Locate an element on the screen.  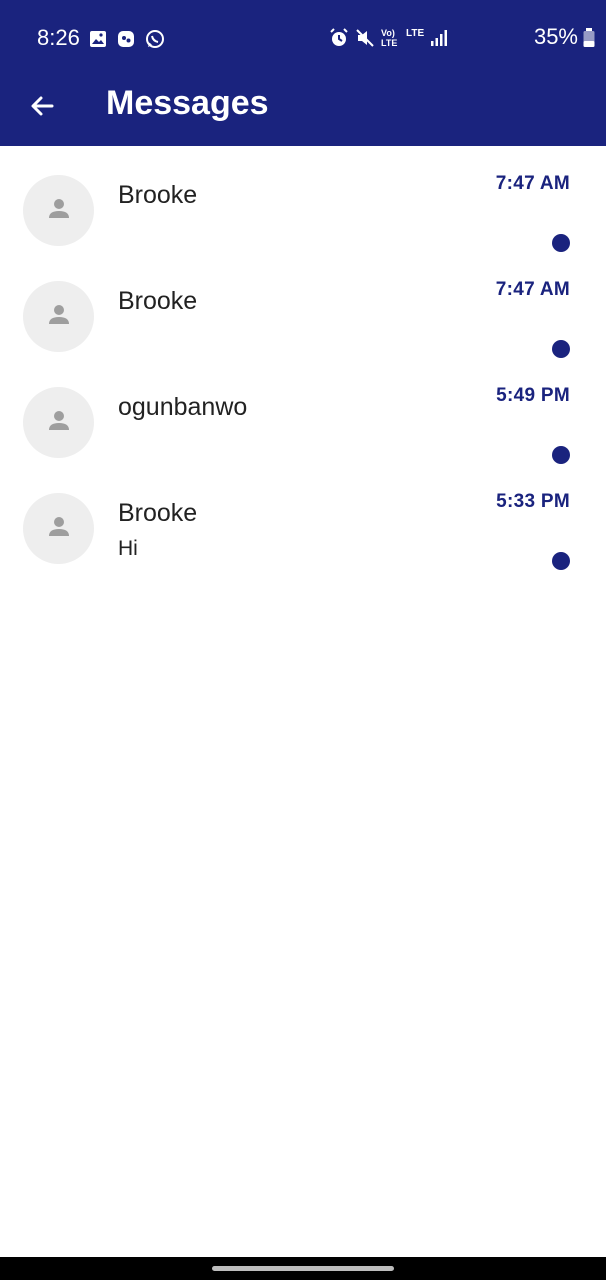
app-notification-icon is located at coordinates (126, 39).